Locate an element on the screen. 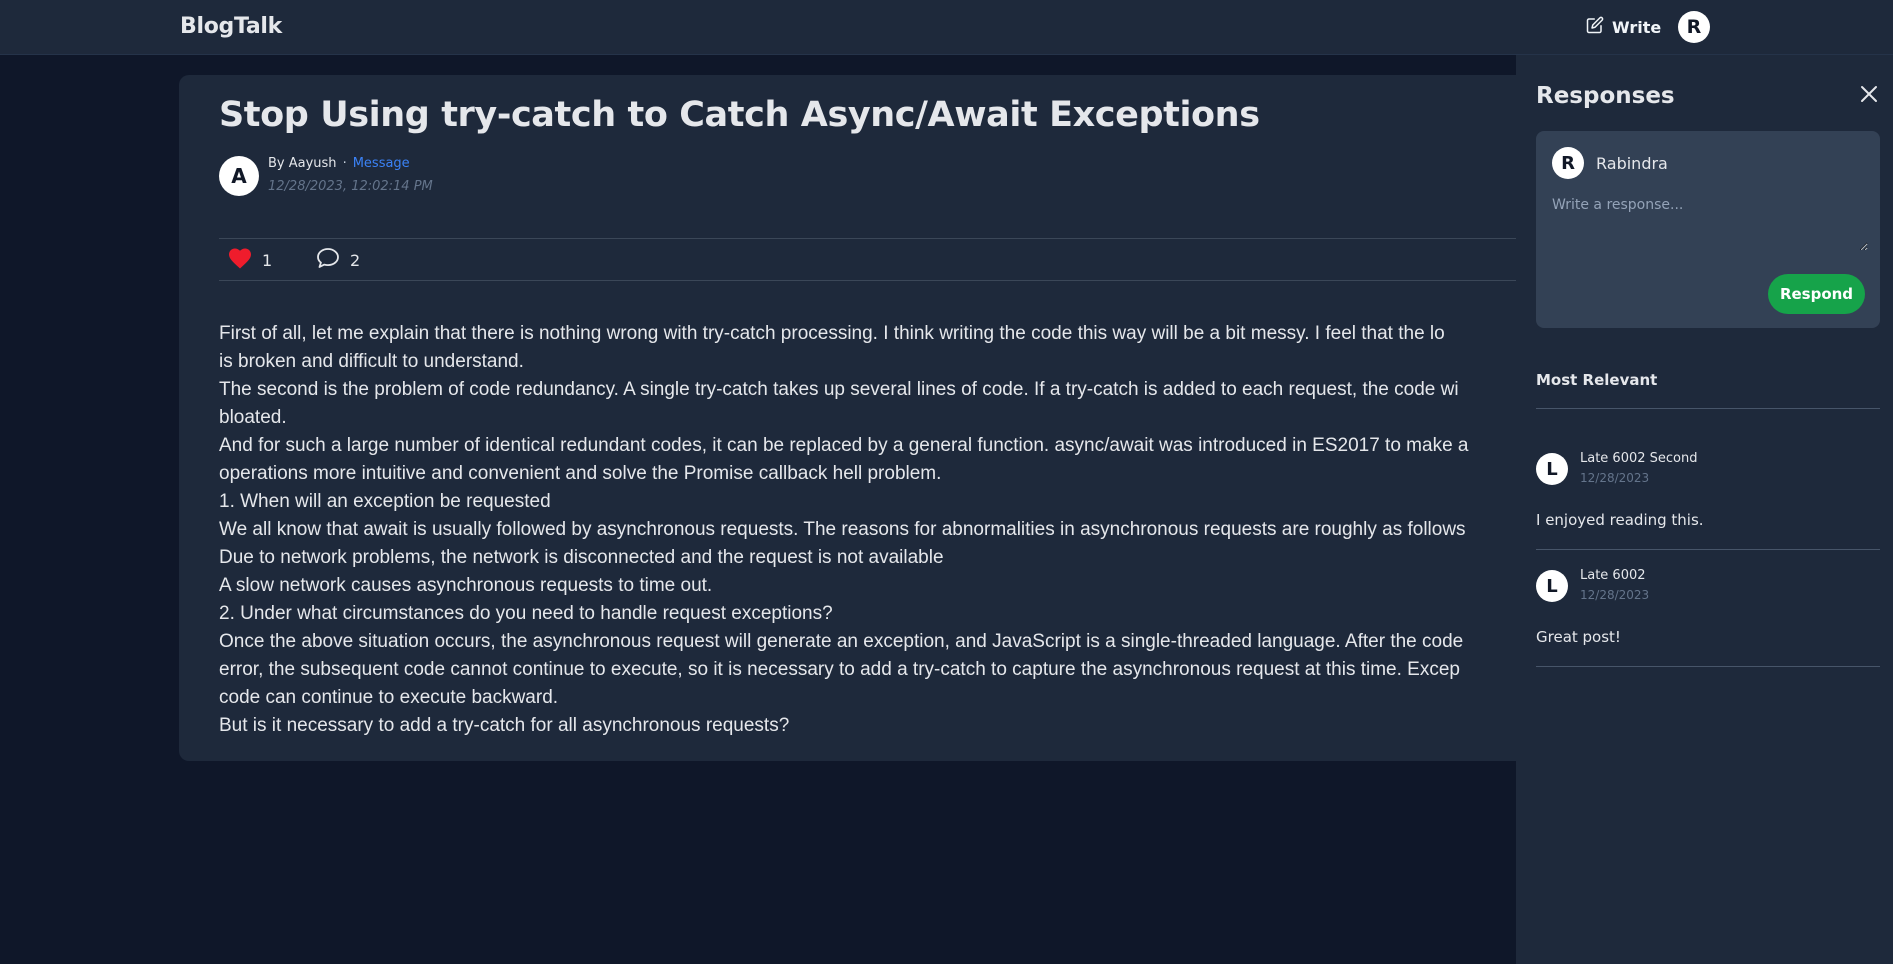  comments-button: 2 is located at coordinates (338, 260).